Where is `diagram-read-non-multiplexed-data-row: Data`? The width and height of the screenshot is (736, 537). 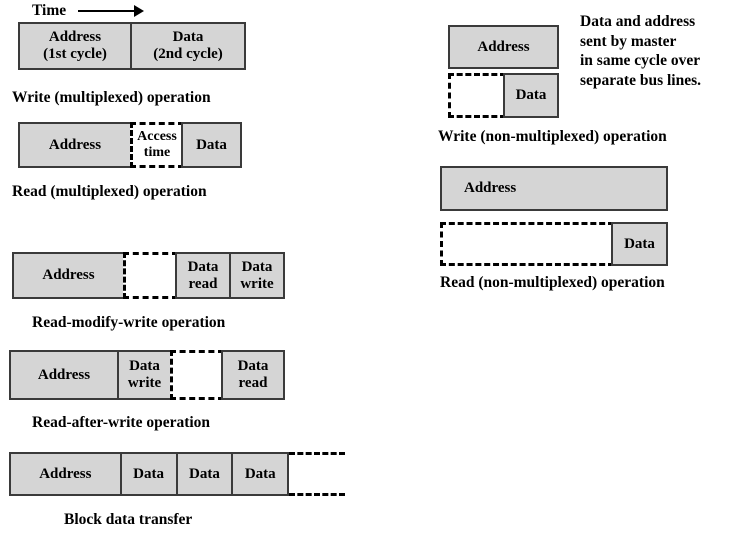
diagram-read-non-multiplexed-data-row: Data is located at coordinates (554, 244).